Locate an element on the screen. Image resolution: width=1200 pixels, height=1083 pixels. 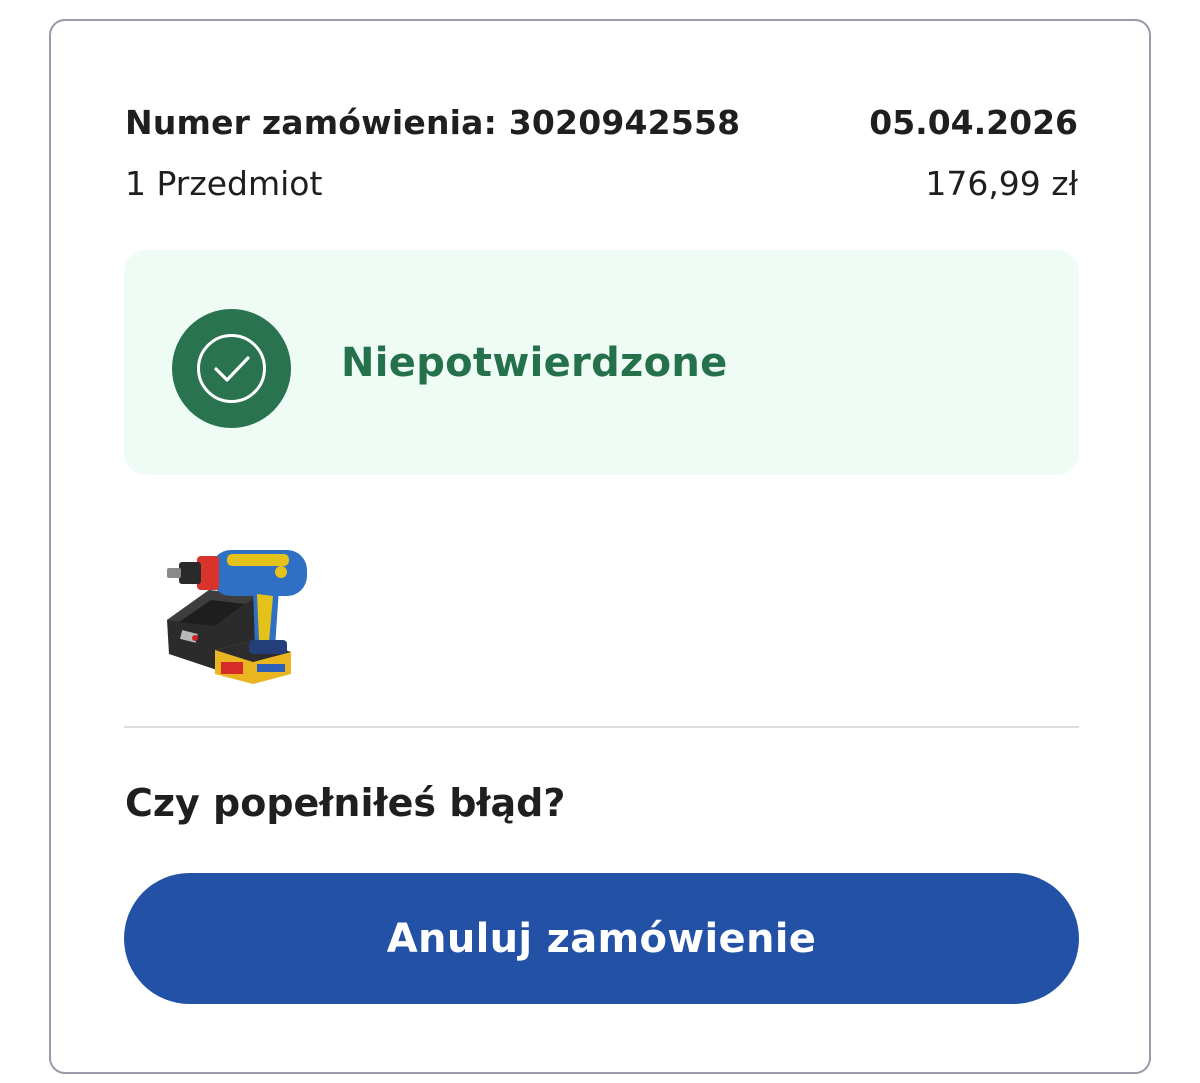
divider is located at coordinates (601, 727).